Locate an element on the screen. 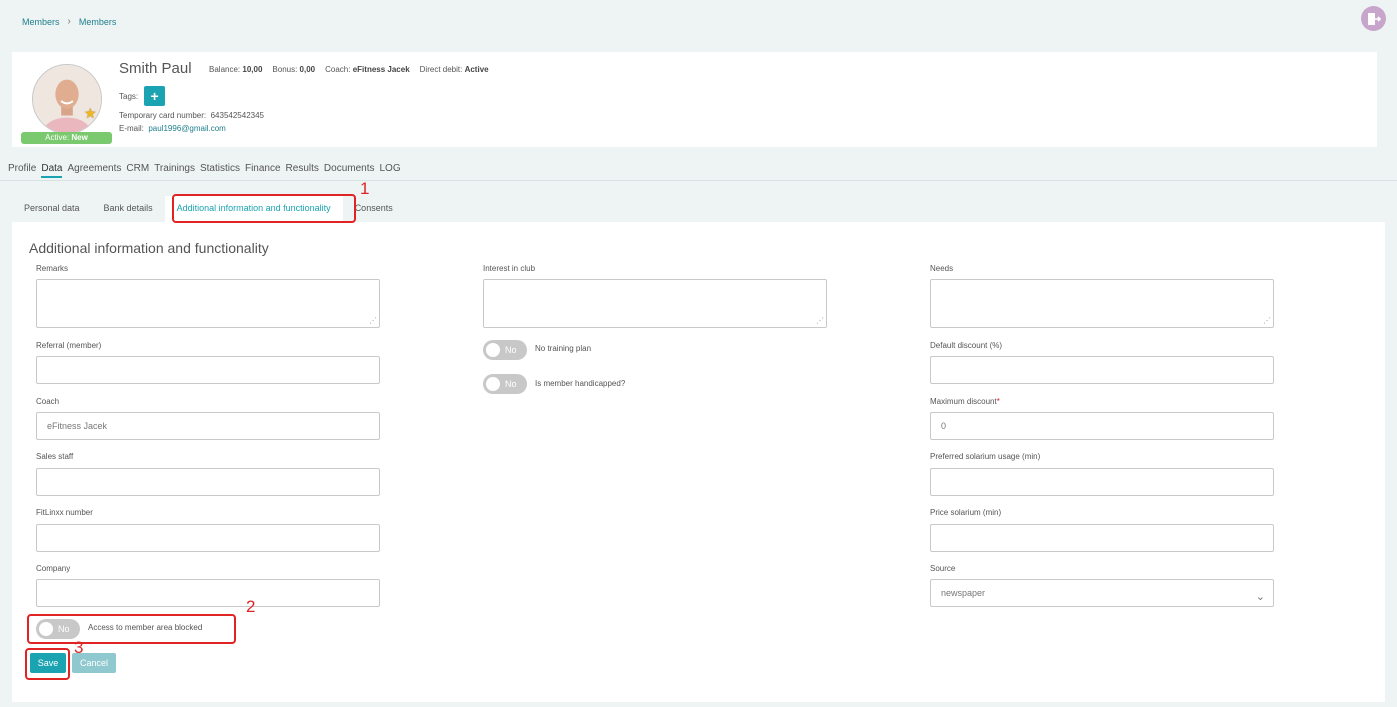 Image resolution: width=1397 pixels, height=707 pixels. tags-row: Tags: + is located at coordinates (142, 96).